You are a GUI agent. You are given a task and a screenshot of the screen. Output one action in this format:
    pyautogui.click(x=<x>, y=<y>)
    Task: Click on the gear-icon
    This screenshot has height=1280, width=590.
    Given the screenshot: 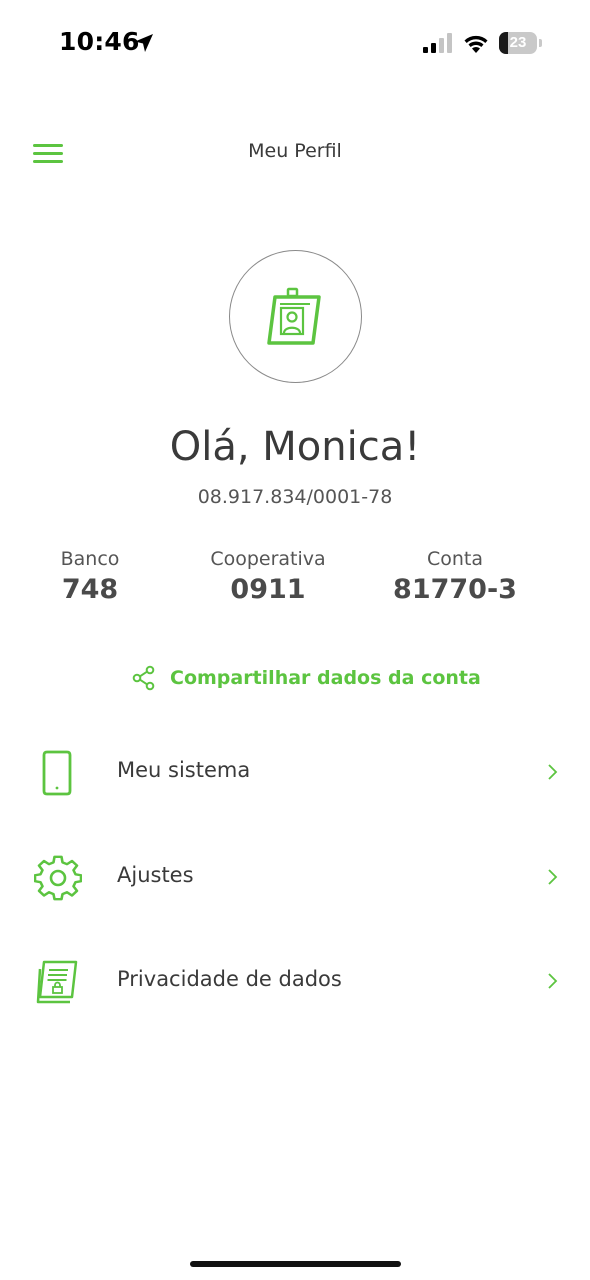 What is the action you would take?
    pyautogui.click(x=58, y=878)
    